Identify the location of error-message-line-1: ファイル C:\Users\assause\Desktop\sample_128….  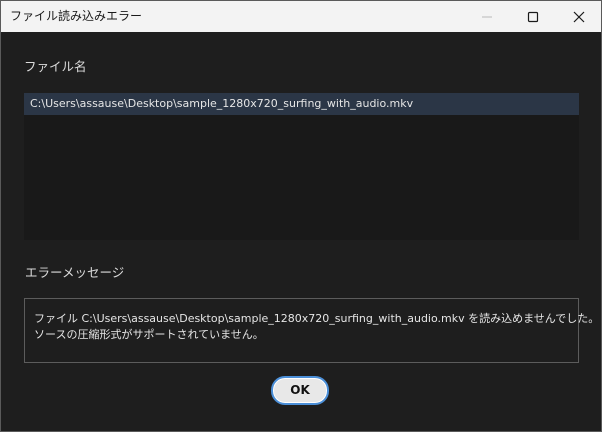
(317, 318).